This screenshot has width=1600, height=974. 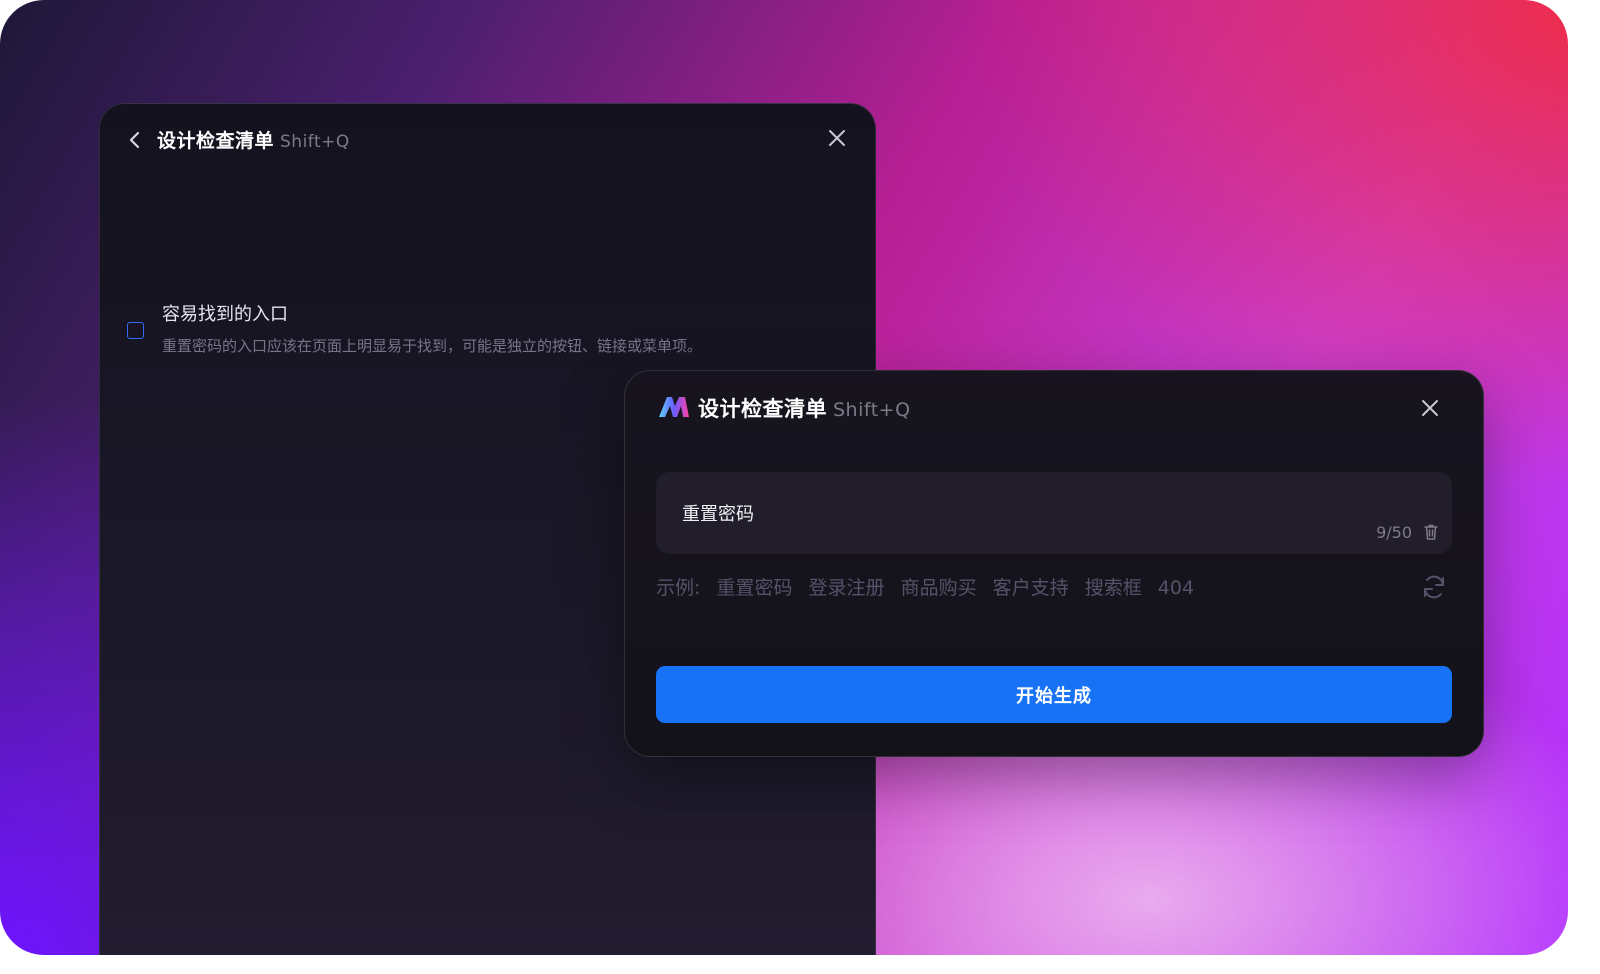 I want to click on example-chip: 商品购买, so click(x=939, y=588).